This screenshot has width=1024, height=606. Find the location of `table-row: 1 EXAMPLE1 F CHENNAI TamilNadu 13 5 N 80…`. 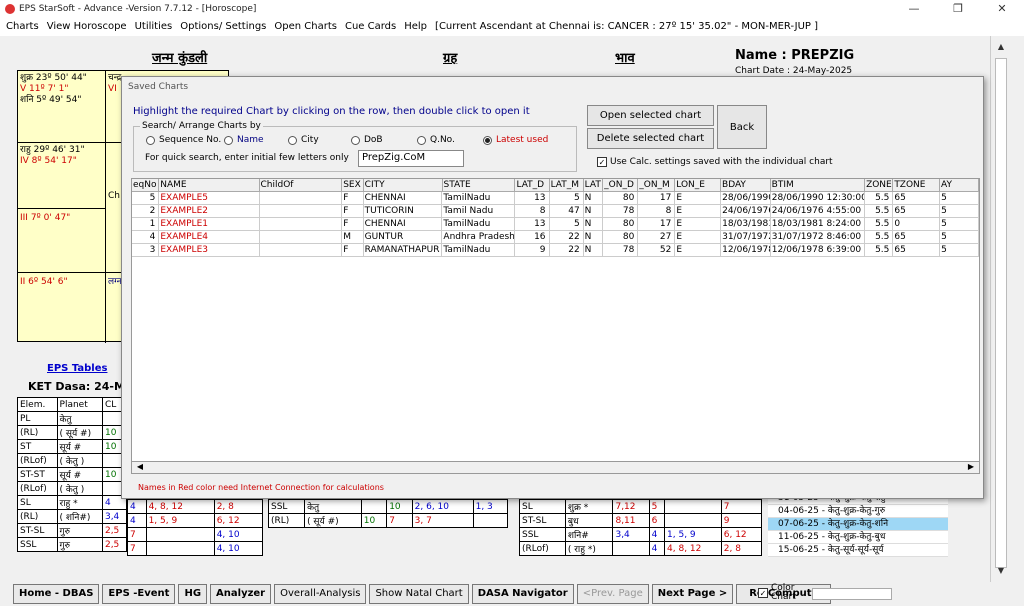

table-row: 1 EXAMPLE1 F CHENNAI TamilNadu 13 5 N 80… is located at coordinates (555, 224).